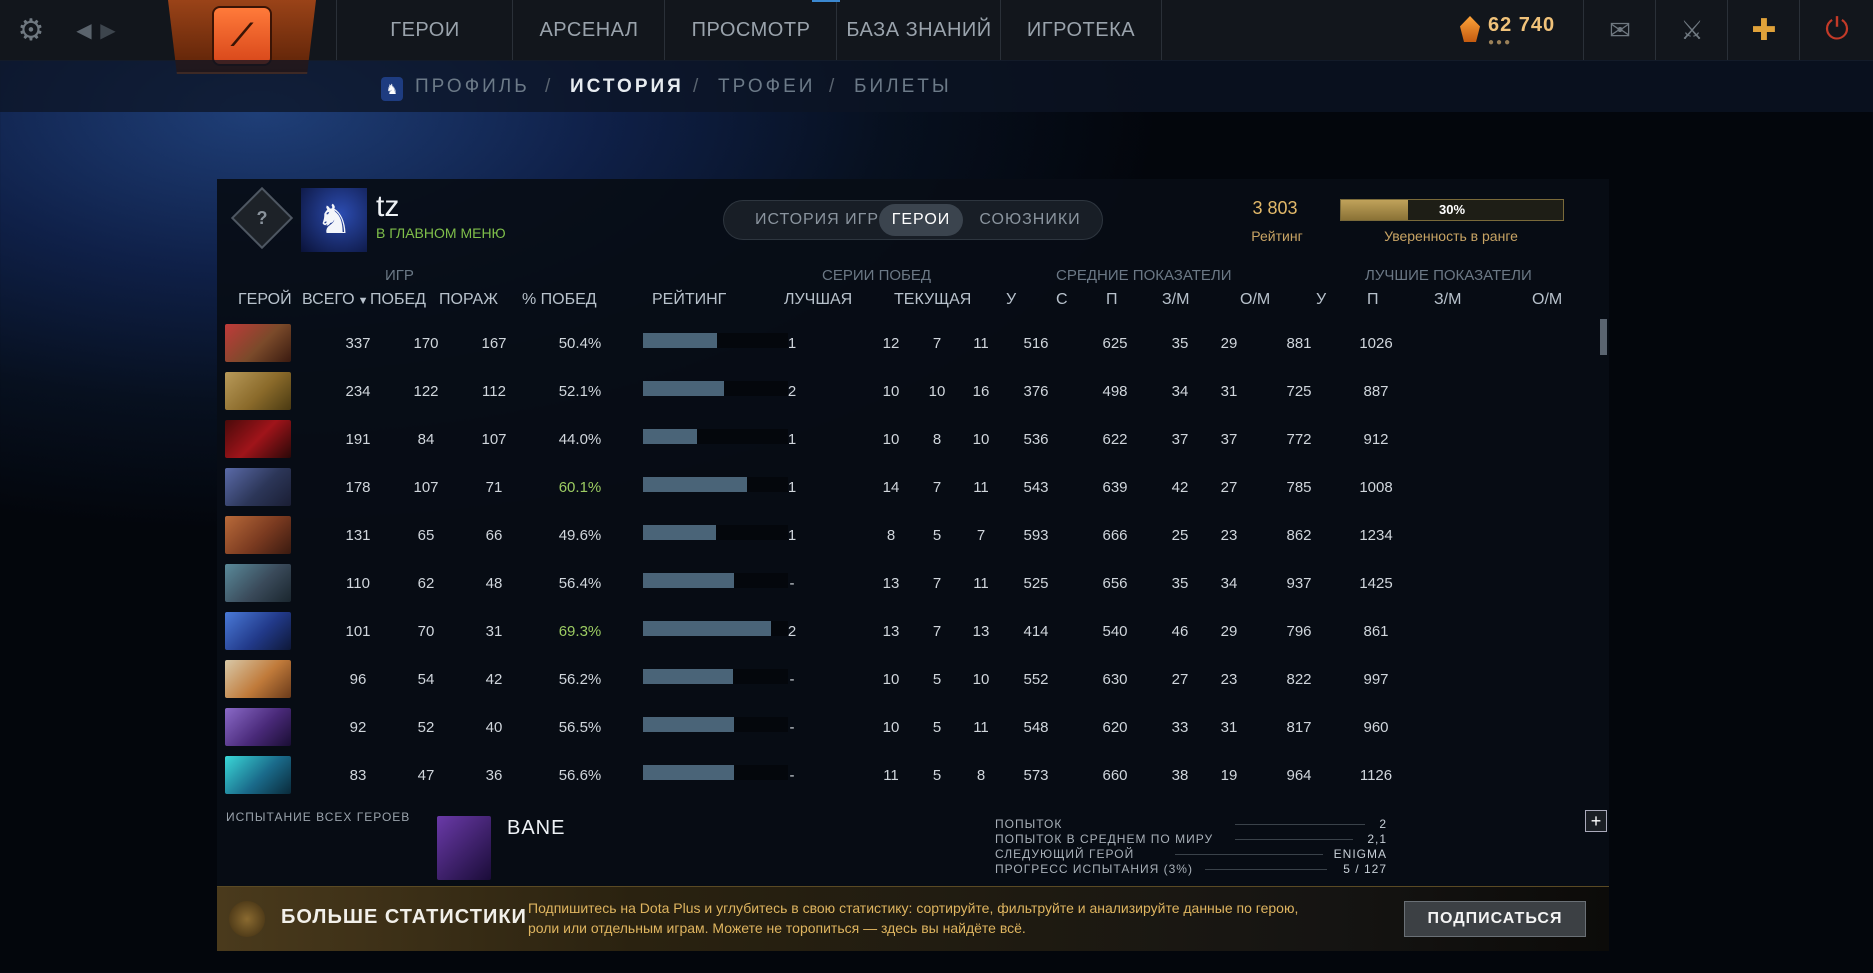 This screenshot has height=973, width=1873. I want to click on cell-best-k: 38, so click(1180, 775).